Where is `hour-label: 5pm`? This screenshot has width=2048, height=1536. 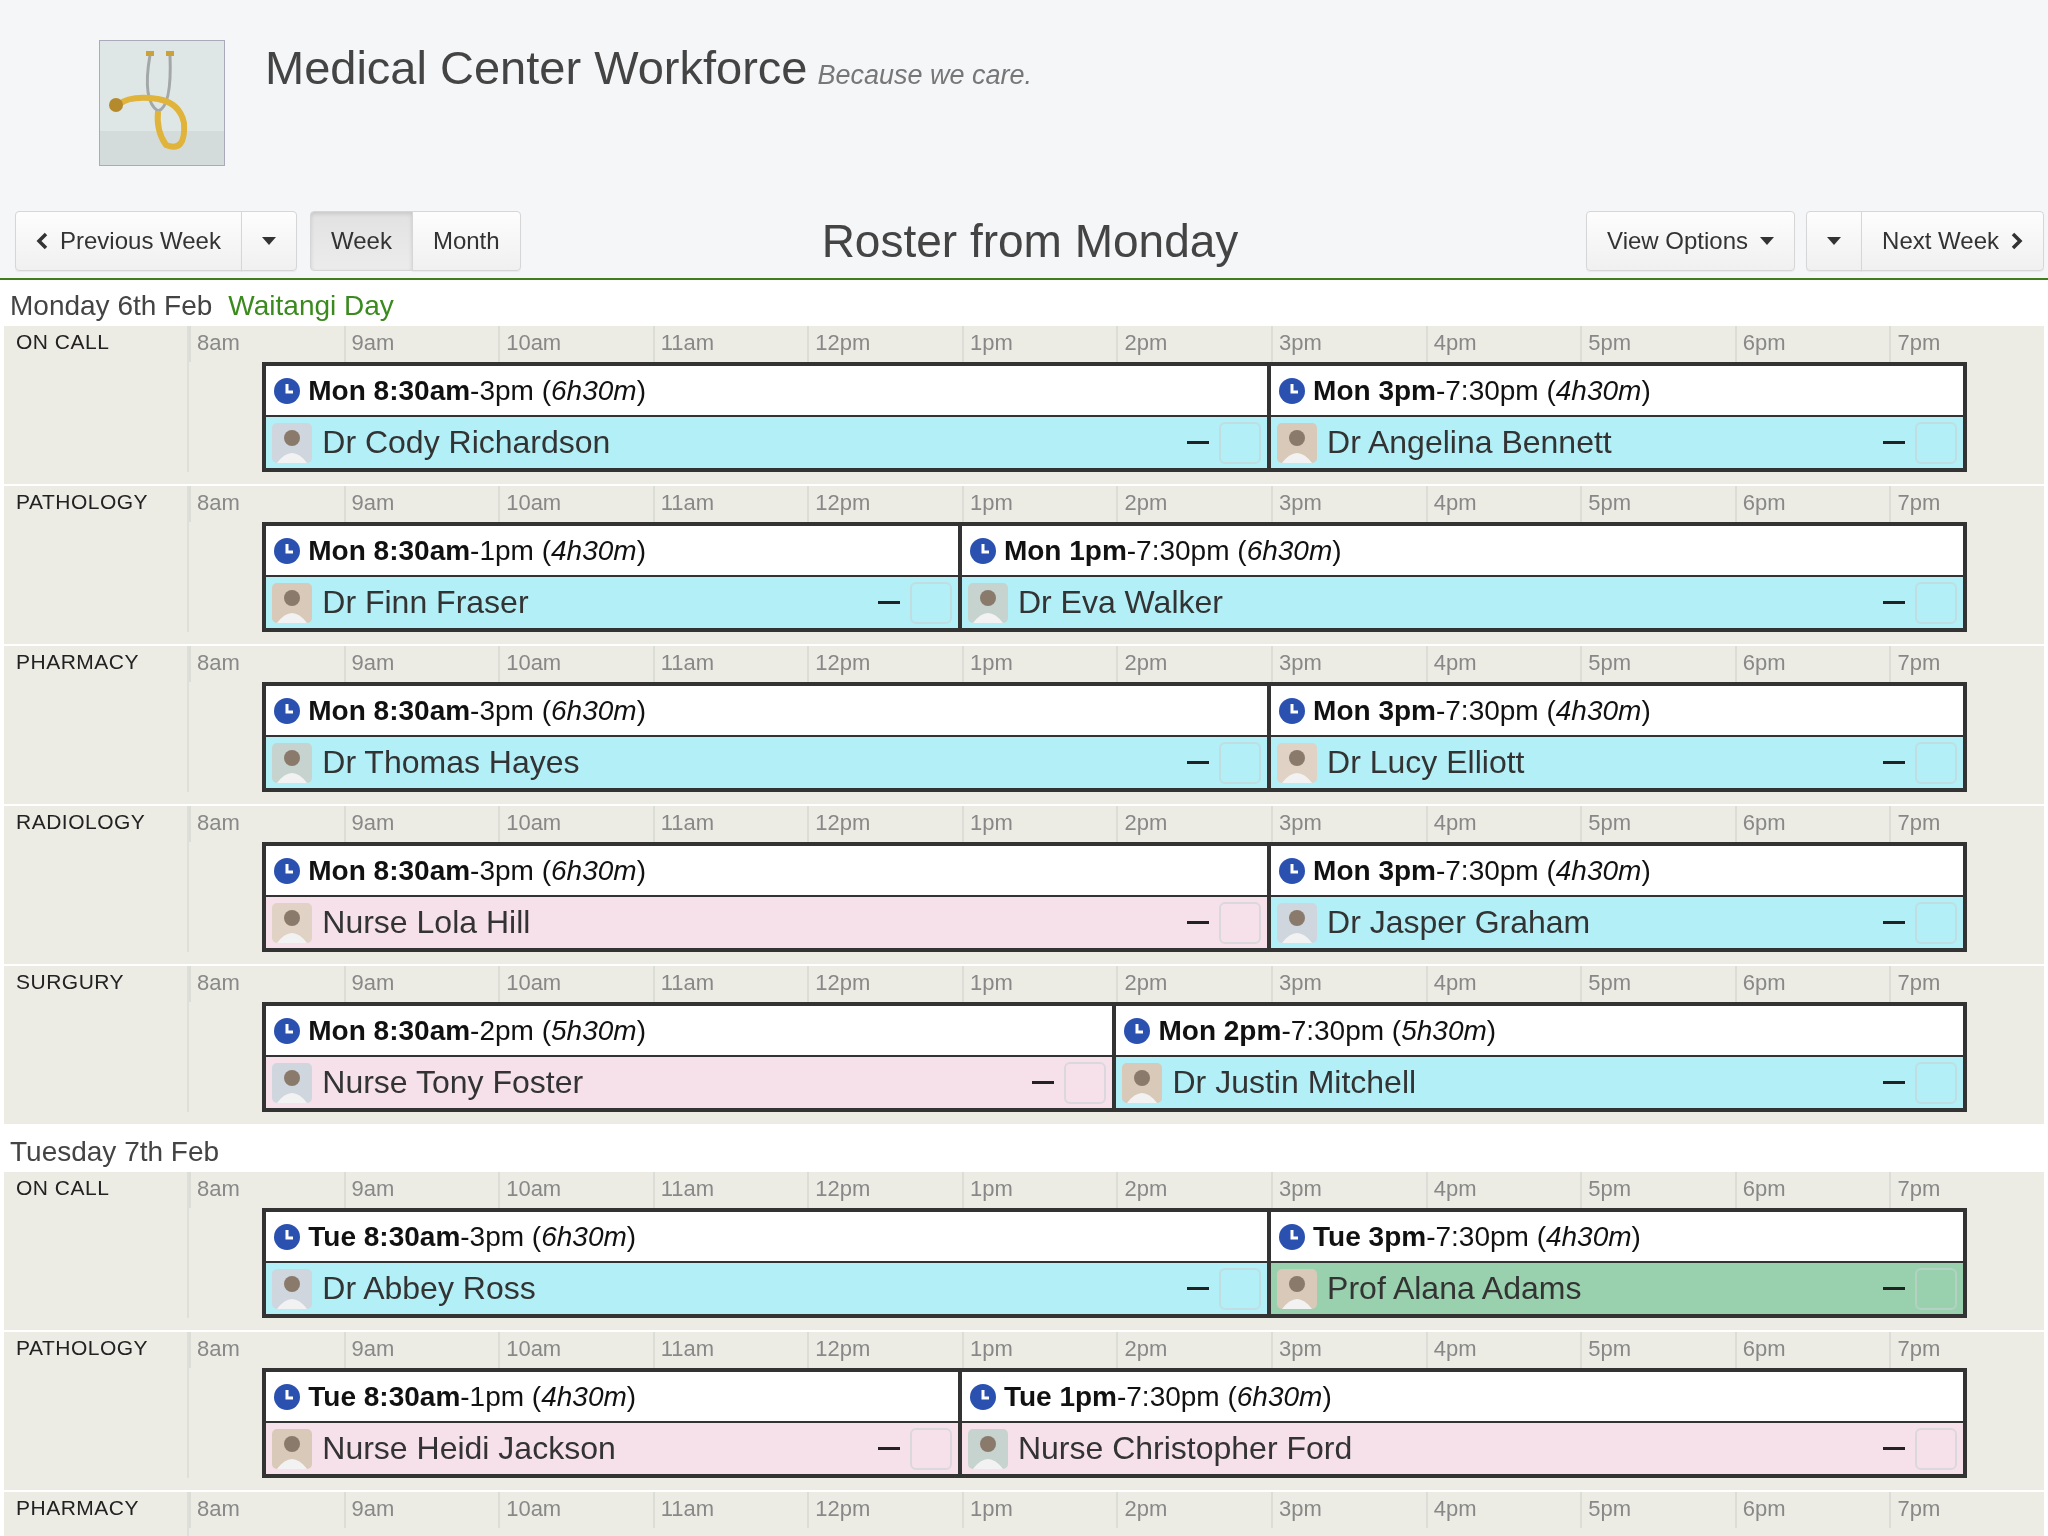 hour-label: 5pm is located at coordinates (1657, 1510).